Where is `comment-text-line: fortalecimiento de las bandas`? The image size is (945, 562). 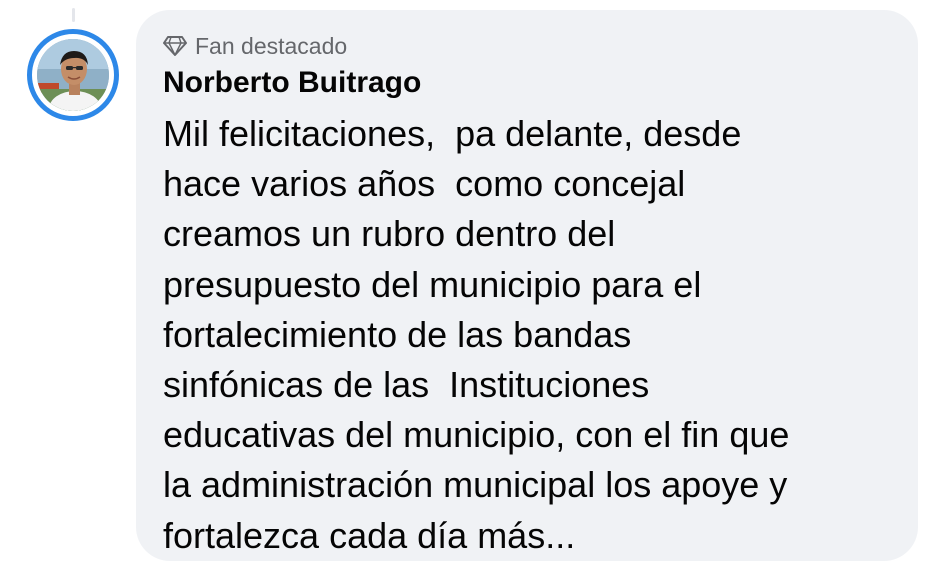
comment-text-line: fortalecimiento de las bandas is located at coordinates (397, 334).